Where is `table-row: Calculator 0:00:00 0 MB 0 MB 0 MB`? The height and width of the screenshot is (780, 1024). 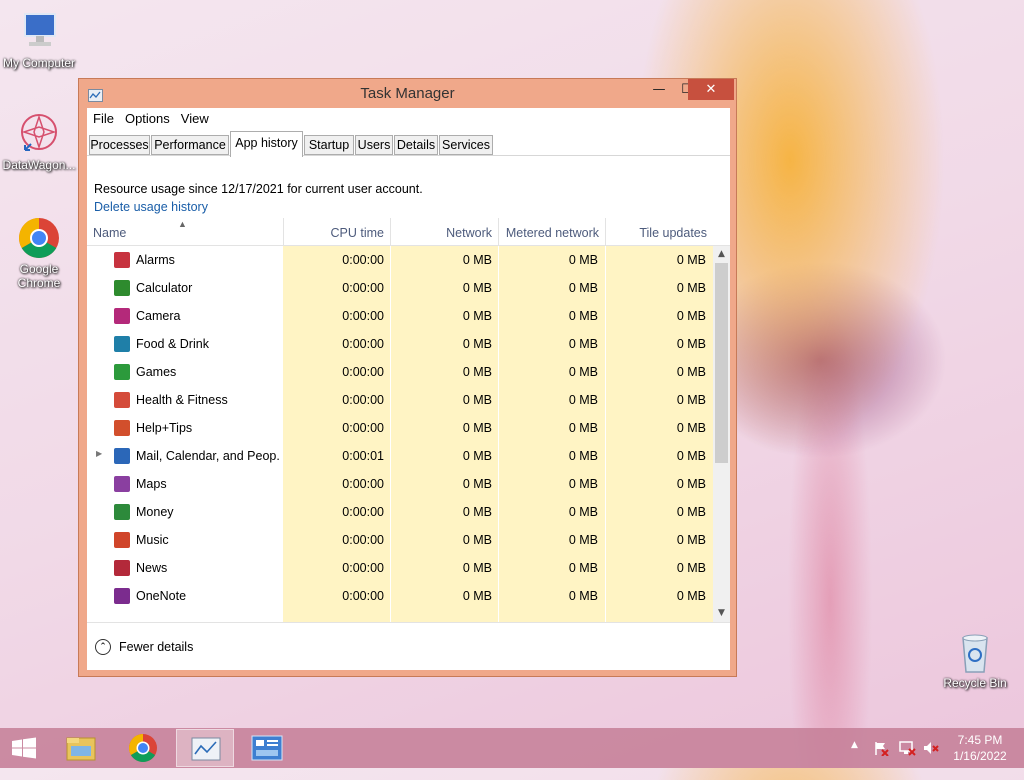
table-row: Calculator 0:00:00 0 MB 0 MB 0 MB is located at coordinates (400, 288).